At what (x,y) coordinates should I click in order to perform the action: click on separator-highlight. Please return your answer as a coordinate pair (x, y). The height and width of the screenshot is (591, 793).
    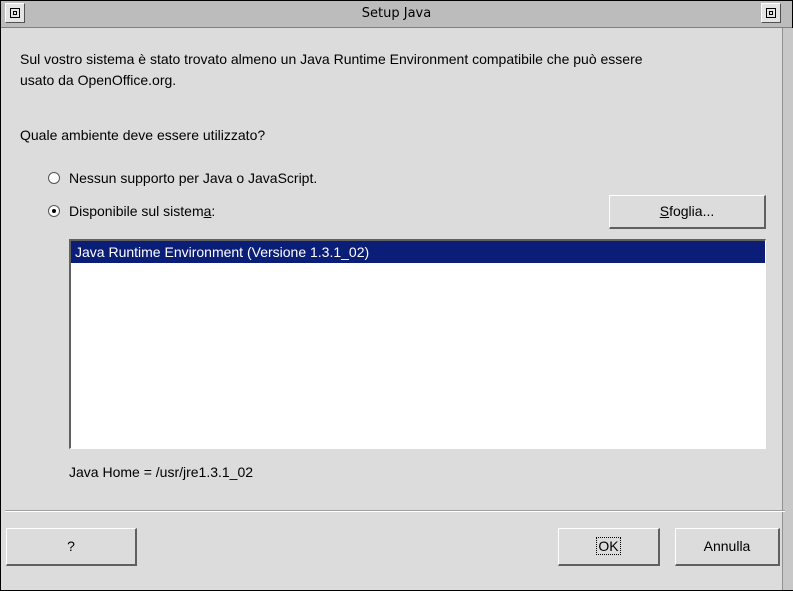
    Looking at the image, I should click on (395, 511).